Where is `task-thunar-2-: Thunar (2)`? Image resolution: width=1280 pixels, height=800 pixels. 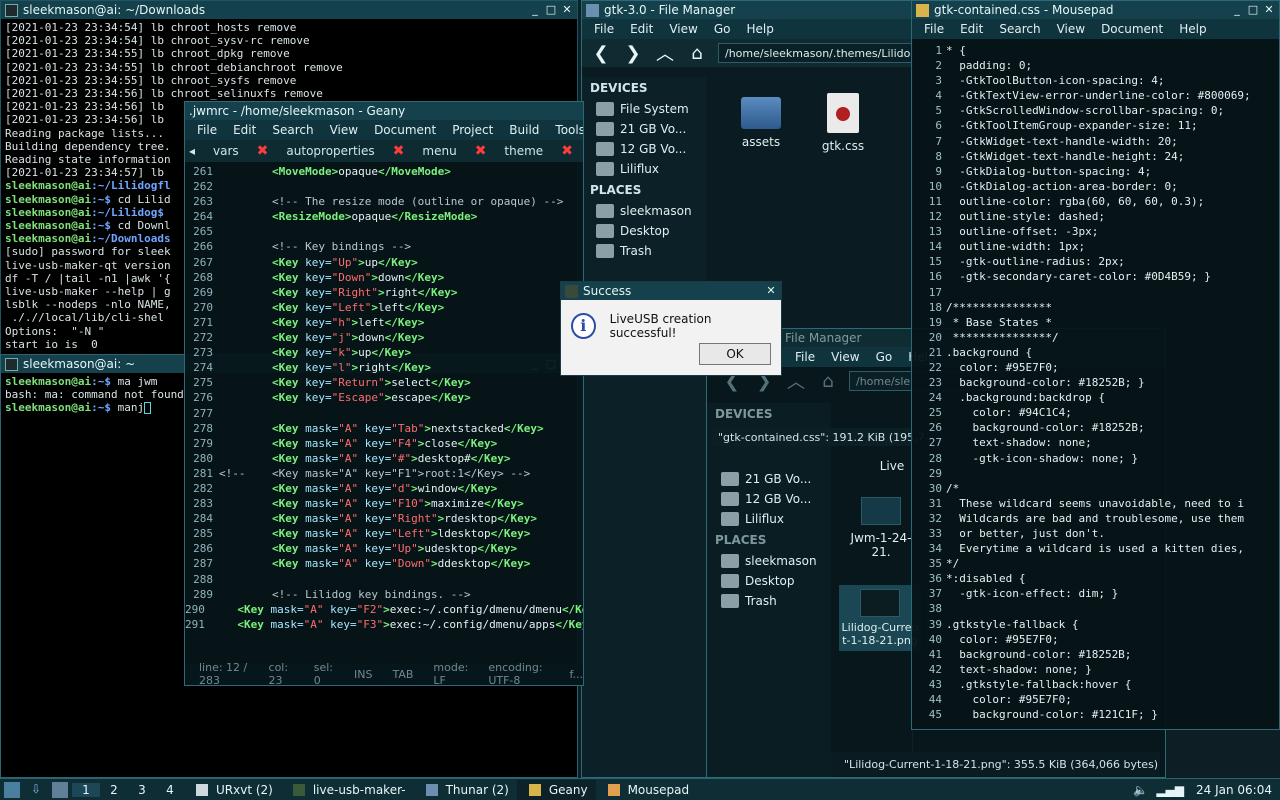 task-thunar-2-: Thunar (2) is located at coordinates (465, 790).